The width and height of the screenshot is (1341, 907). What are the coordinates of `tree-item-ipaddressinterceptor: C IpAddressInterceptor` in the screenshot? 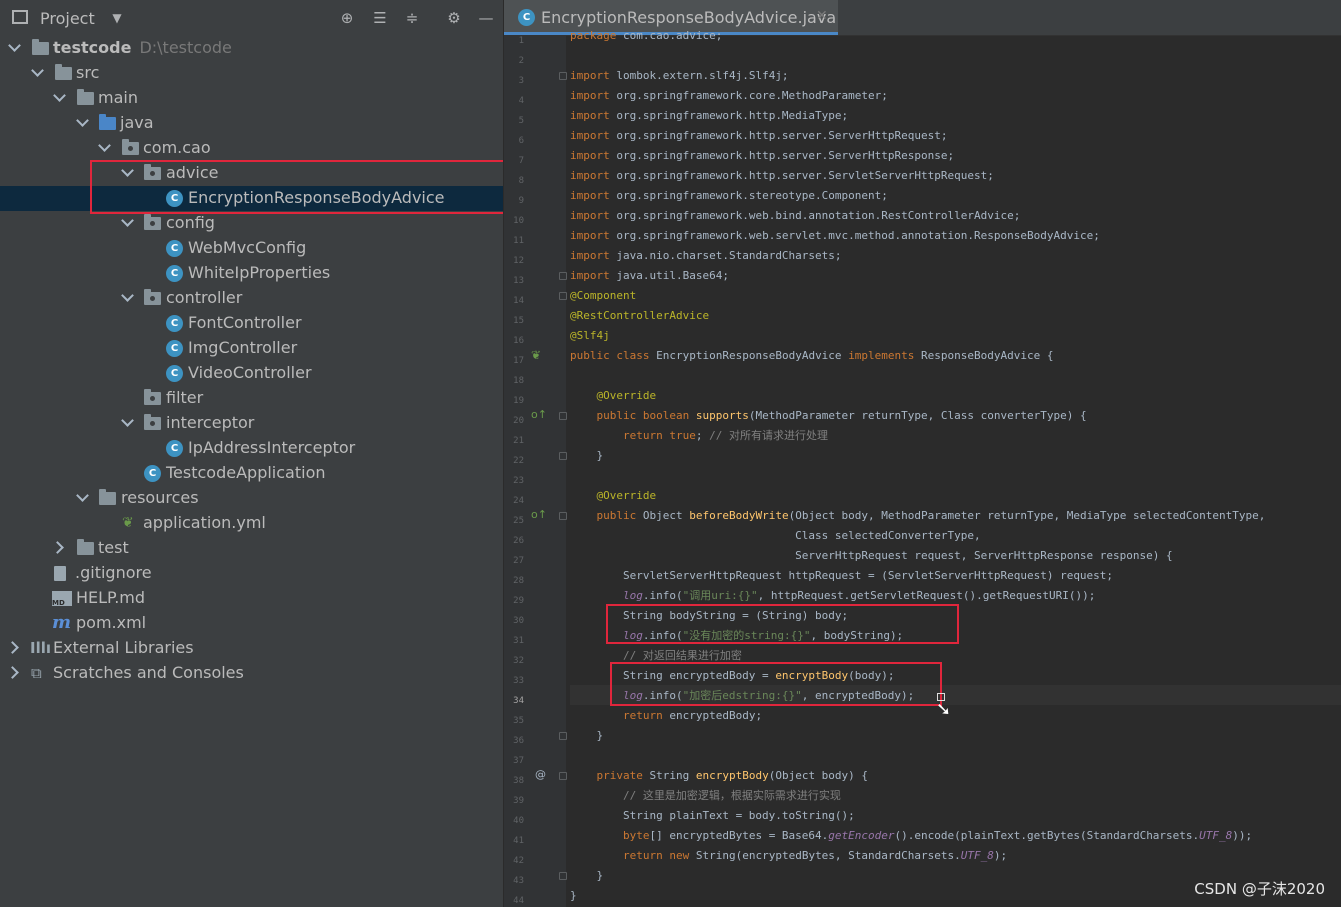 It's located at (251, 448).